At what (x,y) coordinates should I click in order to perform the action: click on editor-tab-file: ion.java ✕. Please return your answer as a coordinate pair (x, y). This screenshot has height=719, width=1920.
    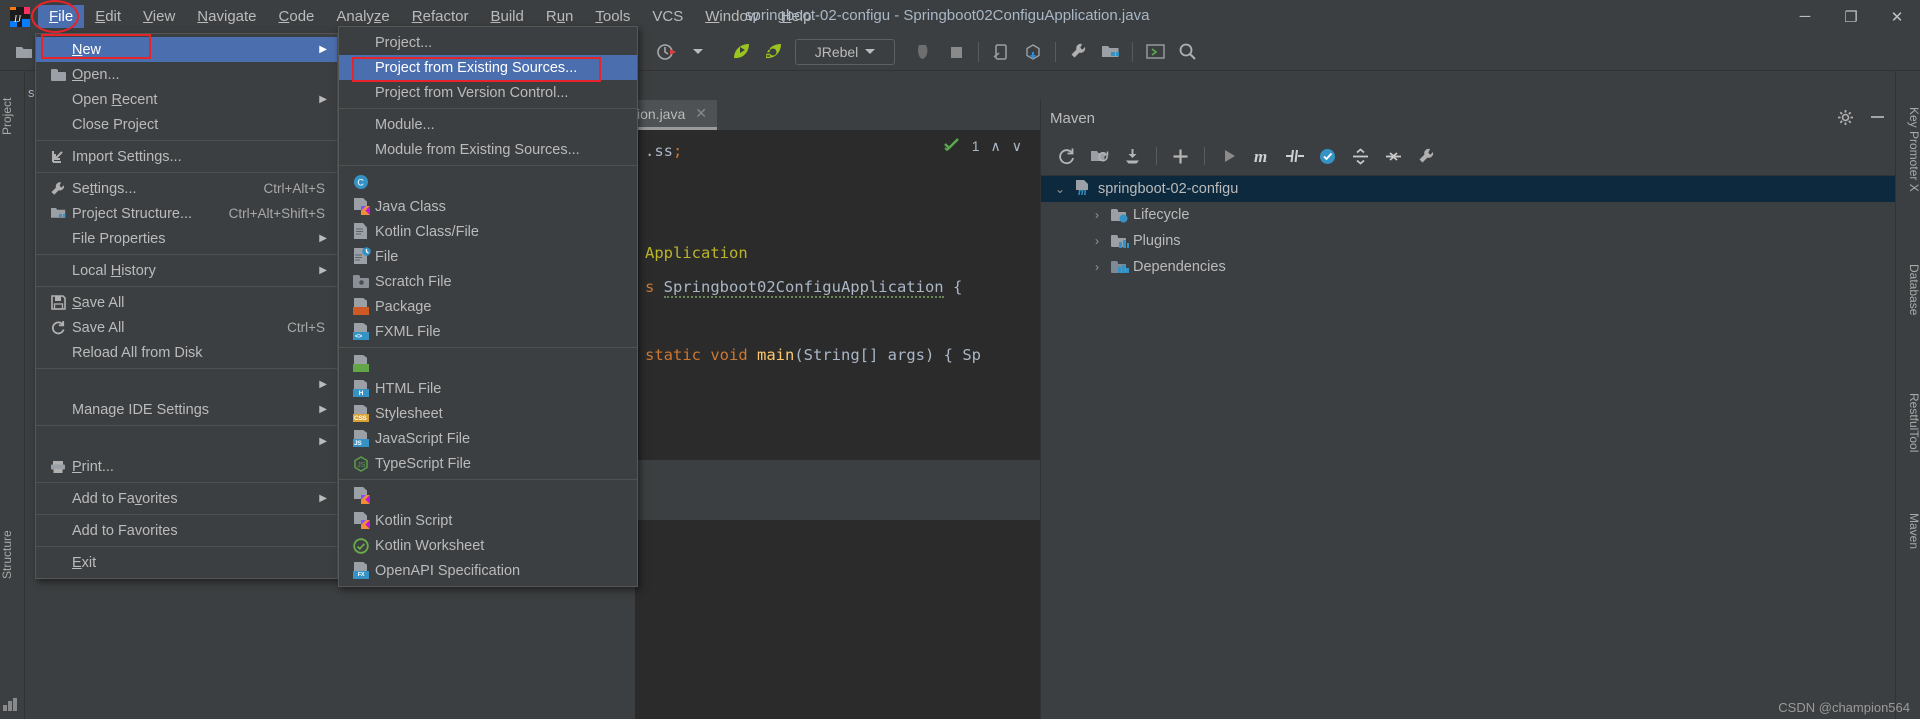
    Looking at the image, I should click on (671, 115).